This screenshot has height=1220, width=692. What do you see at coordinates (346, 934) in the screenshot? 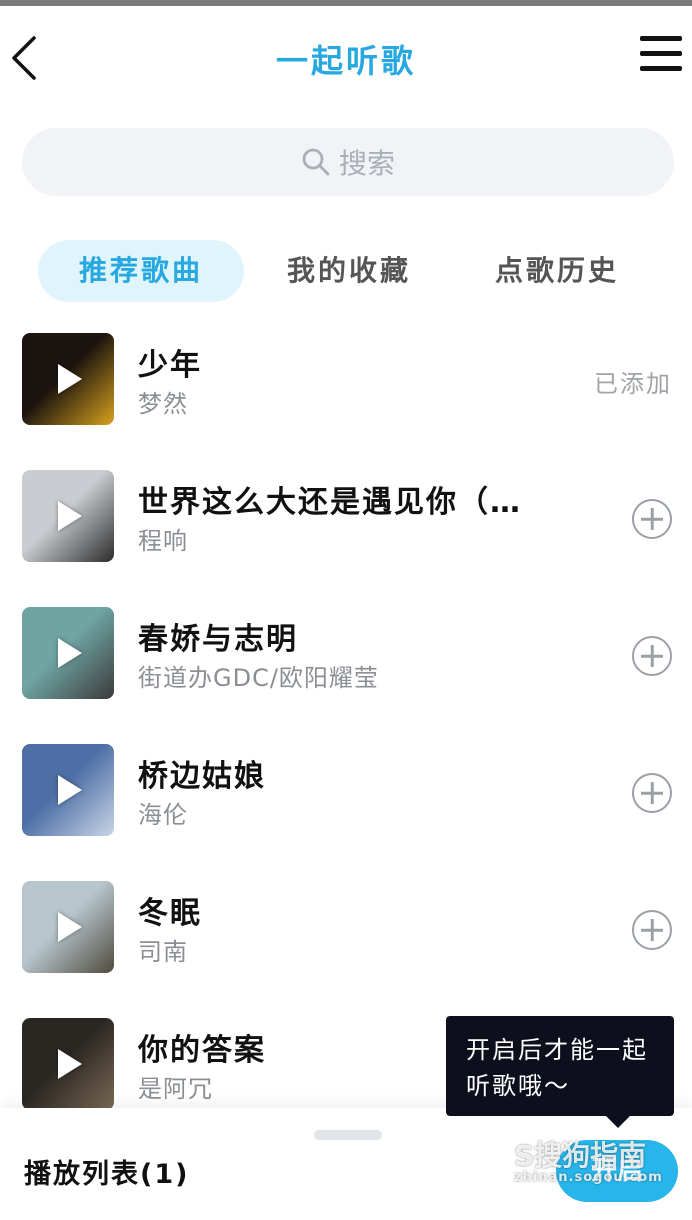
I see `list-item: 冬眠 司南` at bounding box center [346, 934].